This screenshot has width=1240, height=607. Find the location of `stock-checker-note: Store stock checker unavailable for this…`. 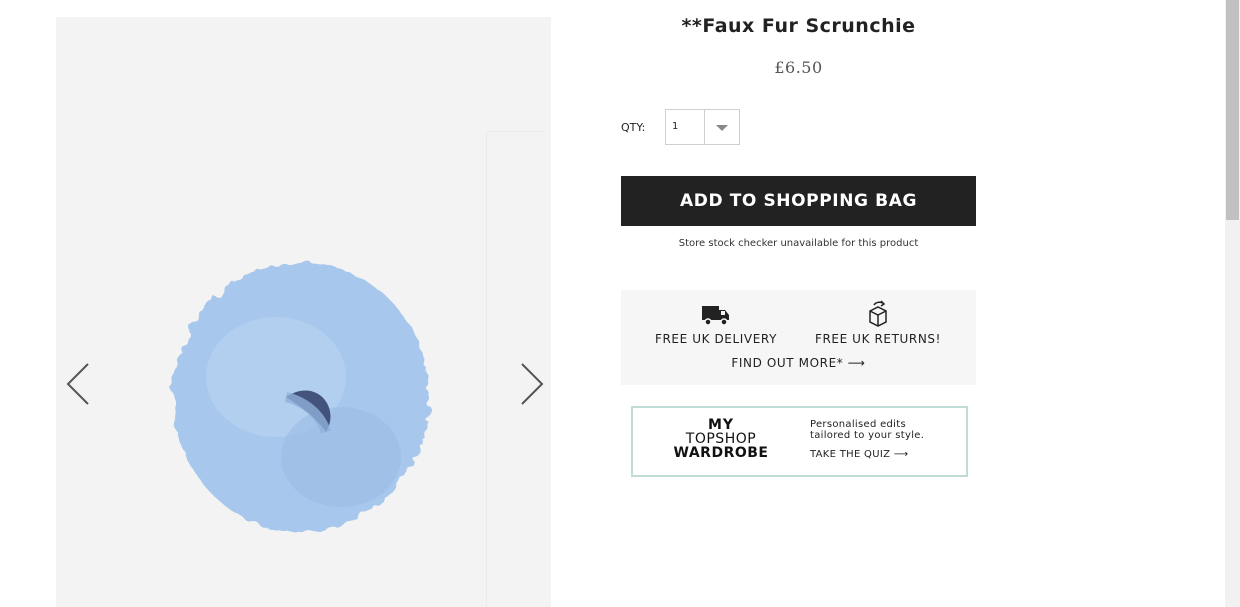

stock-checker-note: Store stock checker unavailable for this… is located at coordinates (798, 243).